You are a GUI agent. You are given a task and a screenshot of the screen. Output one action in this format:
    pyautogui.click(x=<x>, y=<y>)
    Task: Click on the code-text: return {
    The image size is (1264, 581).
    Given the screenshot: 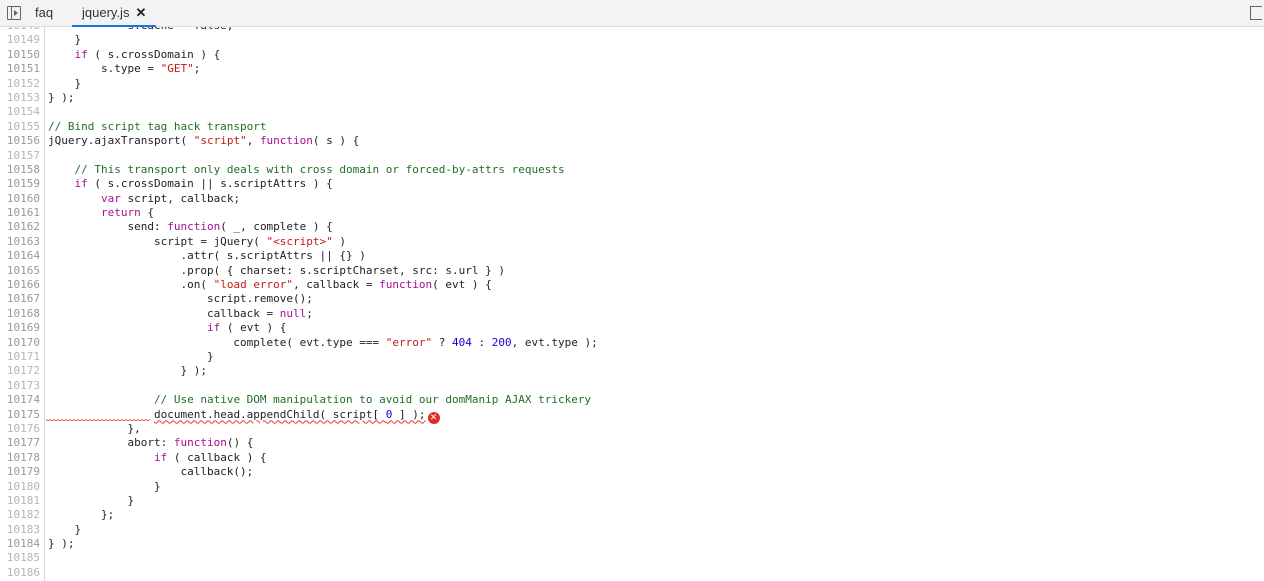 What is the action you would take?
    pyautogui.click(x=127, y=213)
    